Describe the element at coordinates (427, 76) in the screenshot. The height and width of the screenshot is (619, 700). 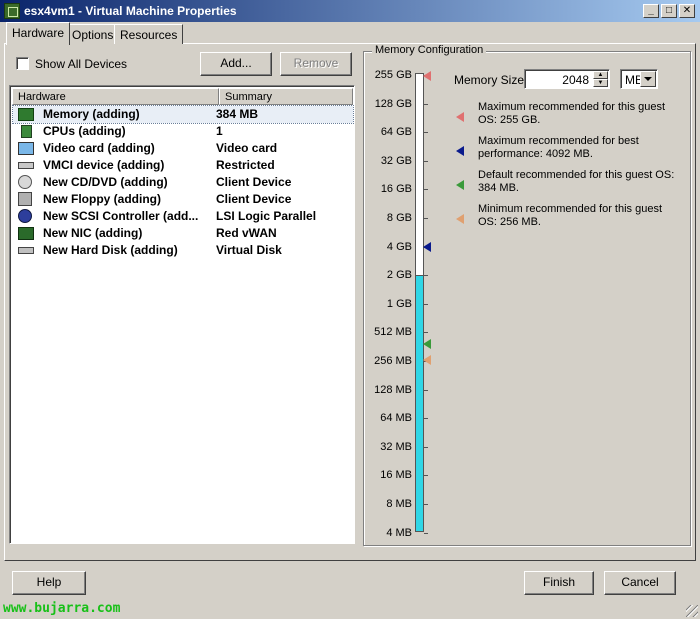
I see `max-guest-os-marker-icon` at that location.